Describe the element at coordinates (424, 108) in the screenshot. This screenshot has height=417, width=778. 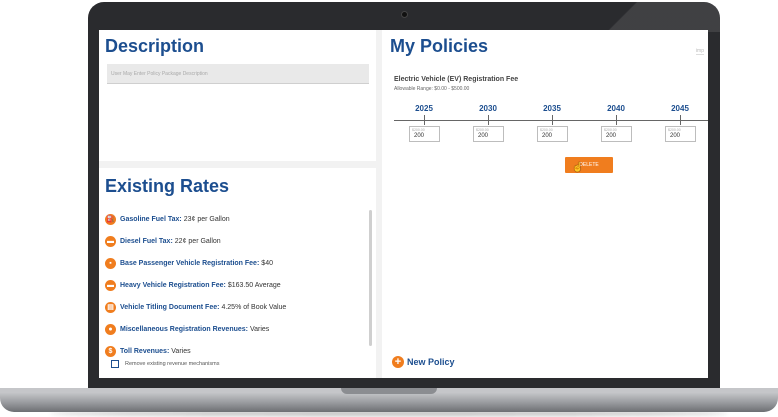
I see `year-label: 2025` at that location.